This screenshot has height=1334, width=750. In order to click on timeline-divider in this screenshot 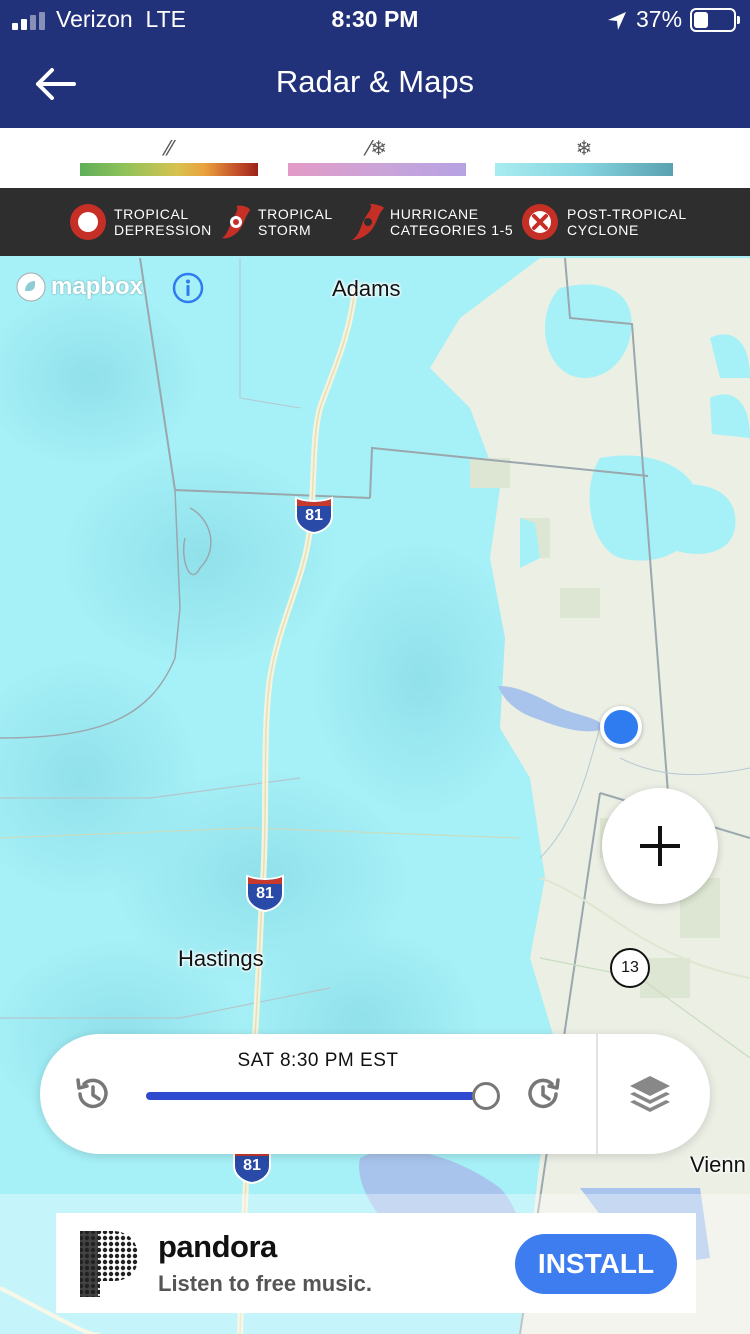, I will do `click(597, 1094)`.